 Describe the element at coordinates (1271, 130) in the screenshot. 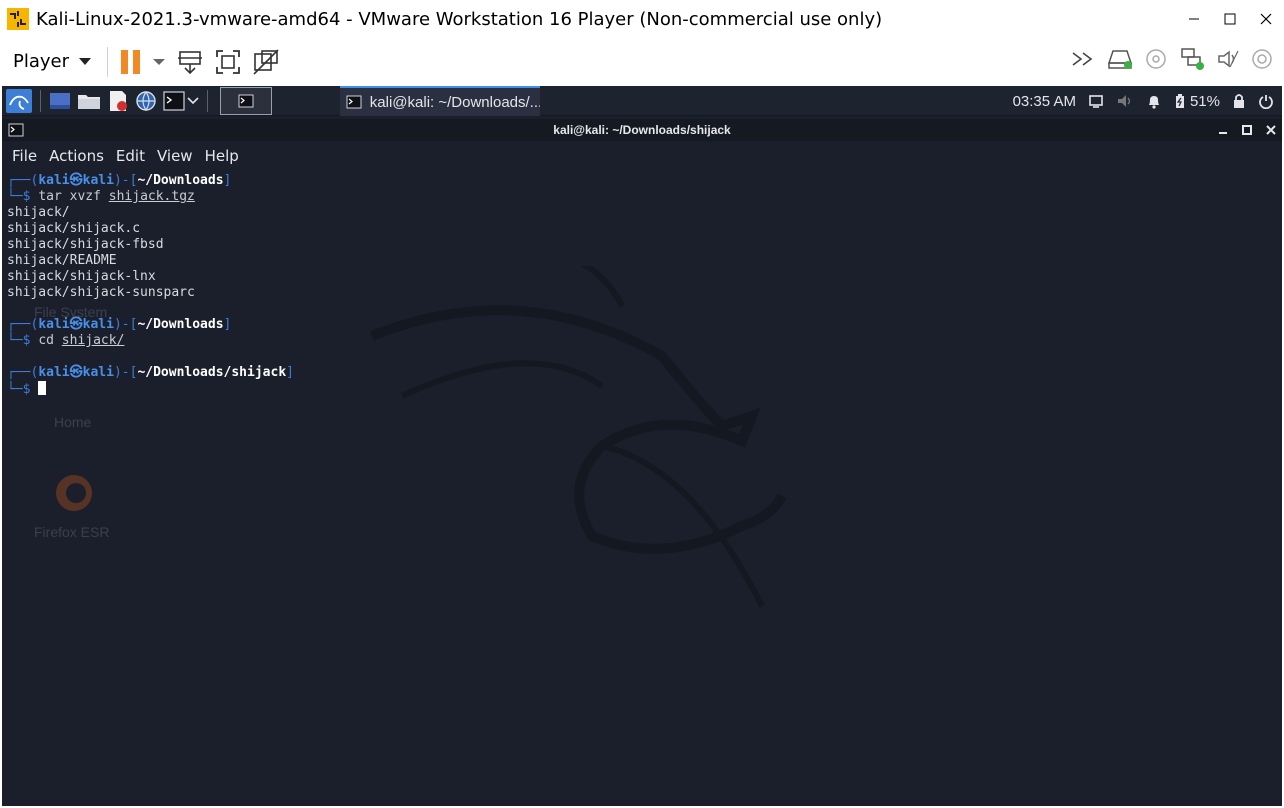

I see `terminal-close-icon` at that location.